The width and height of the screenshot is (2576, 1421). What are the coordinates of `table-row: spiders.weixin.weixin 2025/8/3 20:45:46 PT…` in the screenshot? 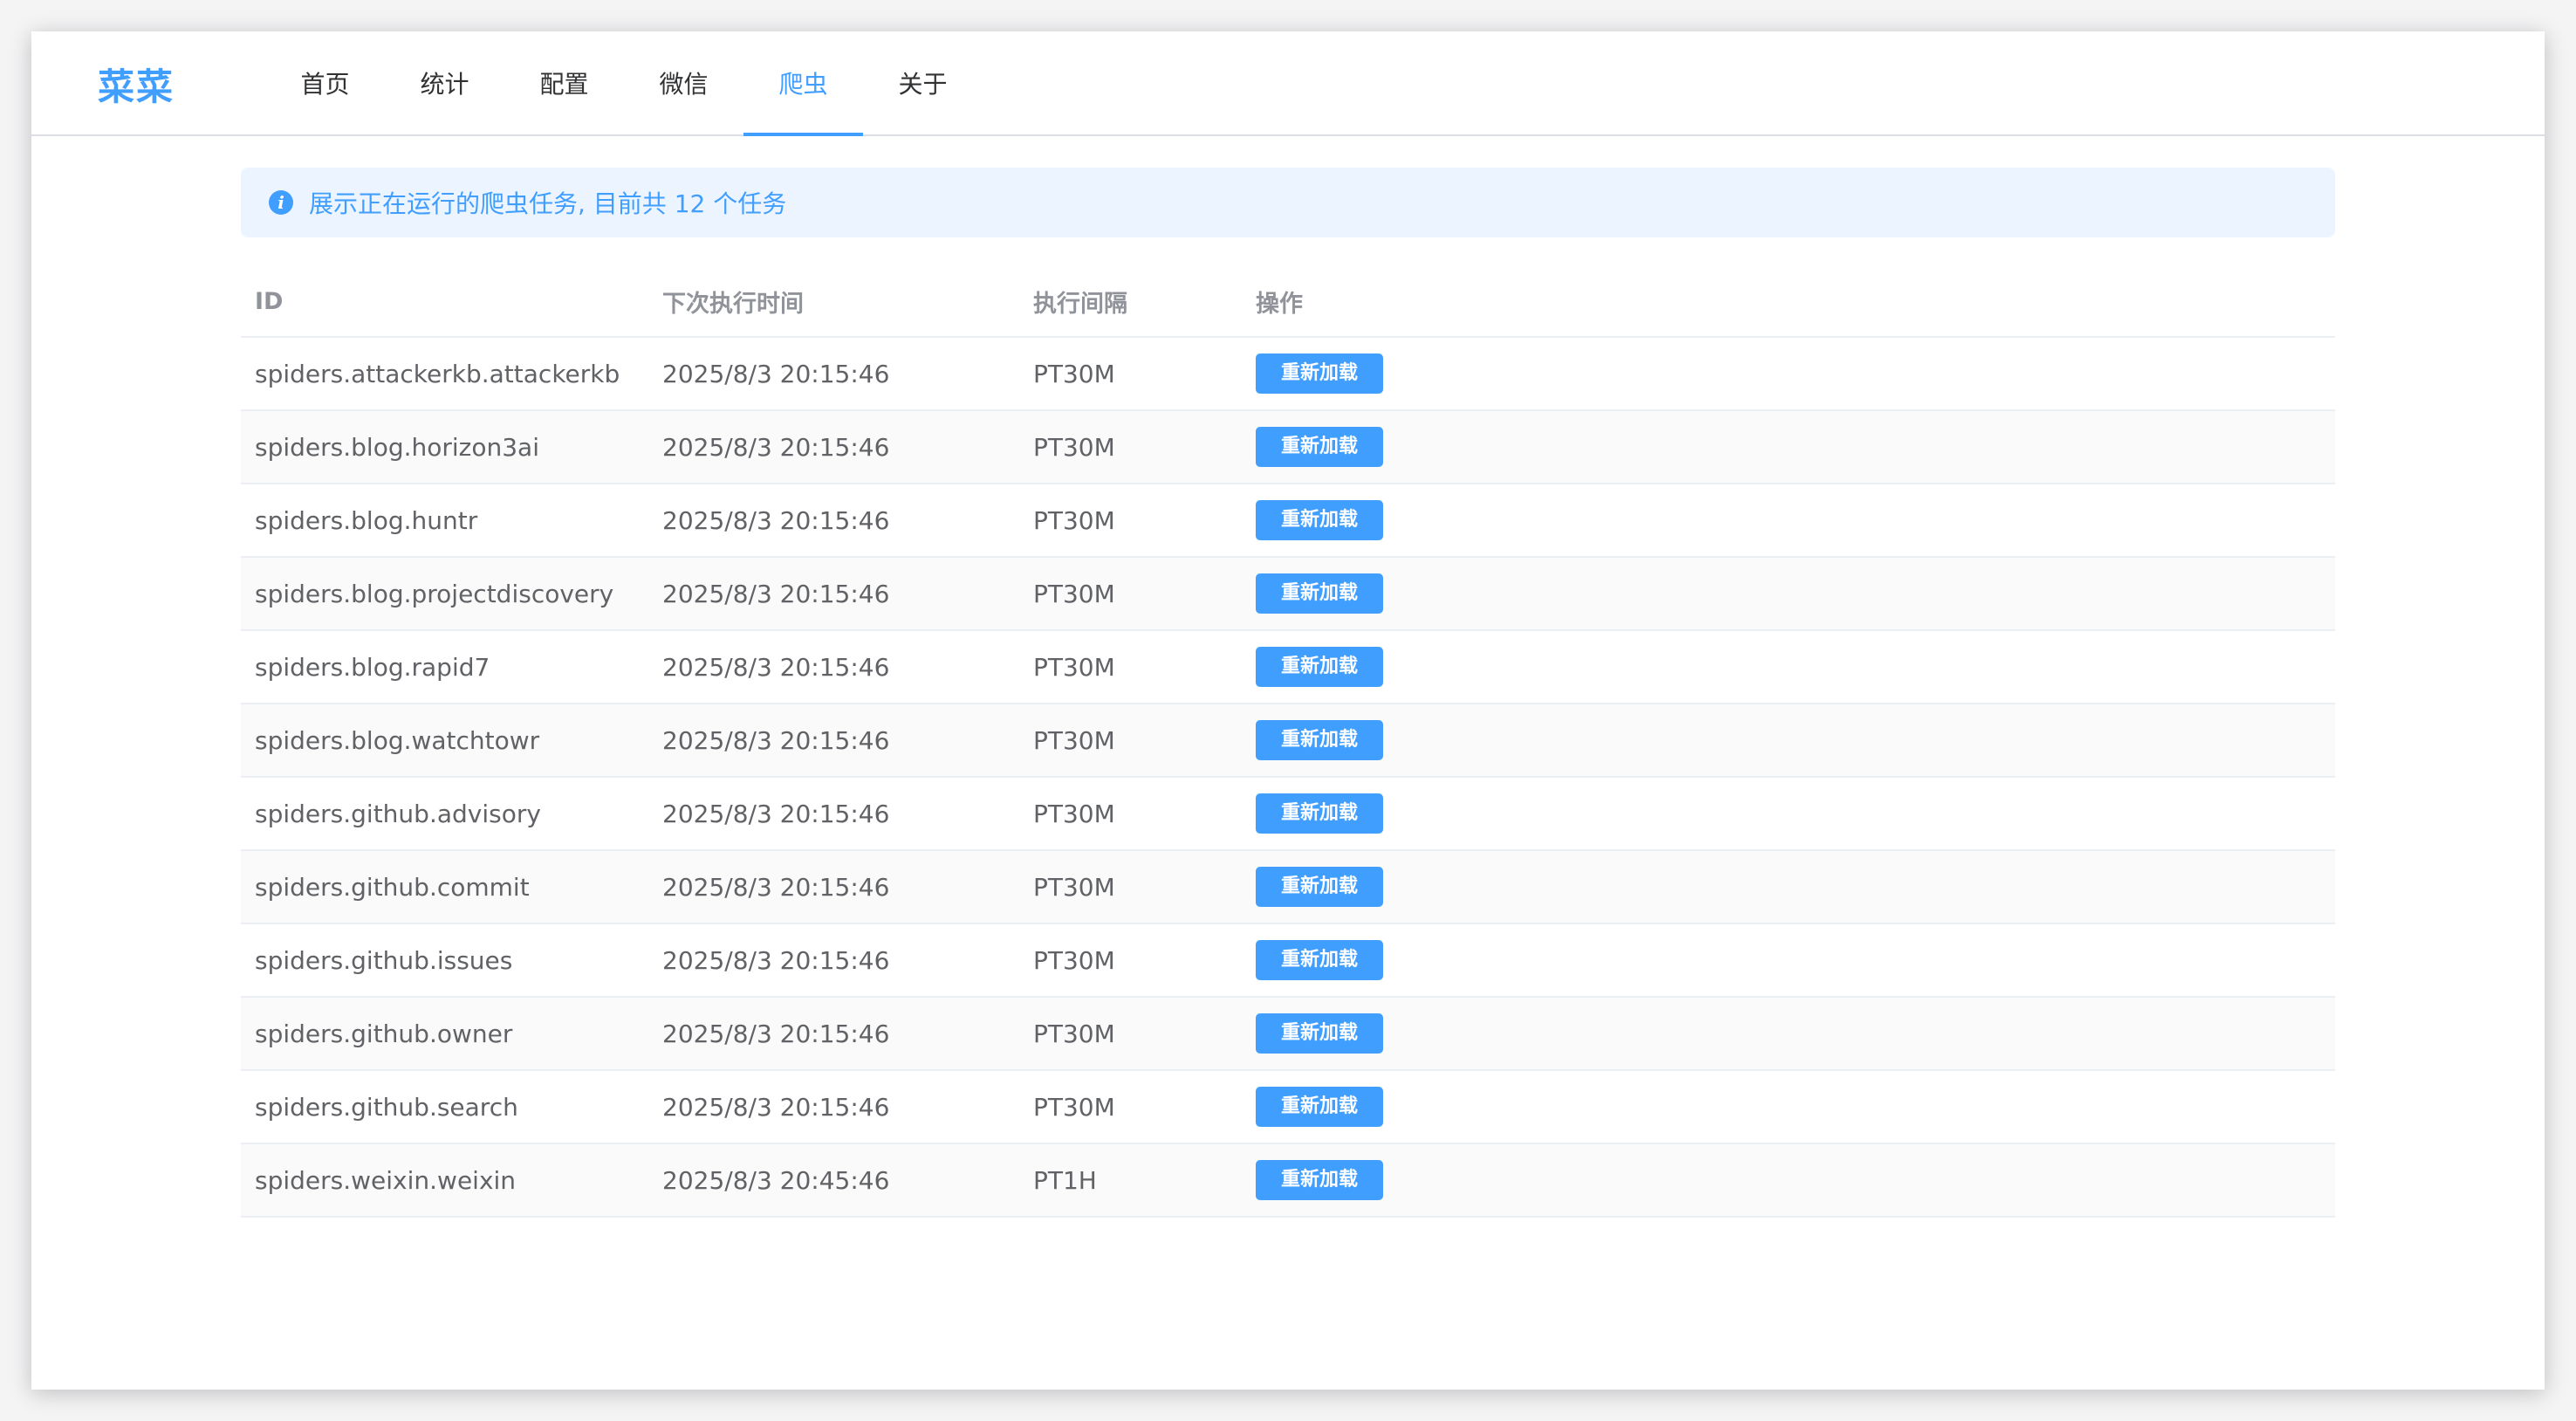 It's located at (1288, 1180).